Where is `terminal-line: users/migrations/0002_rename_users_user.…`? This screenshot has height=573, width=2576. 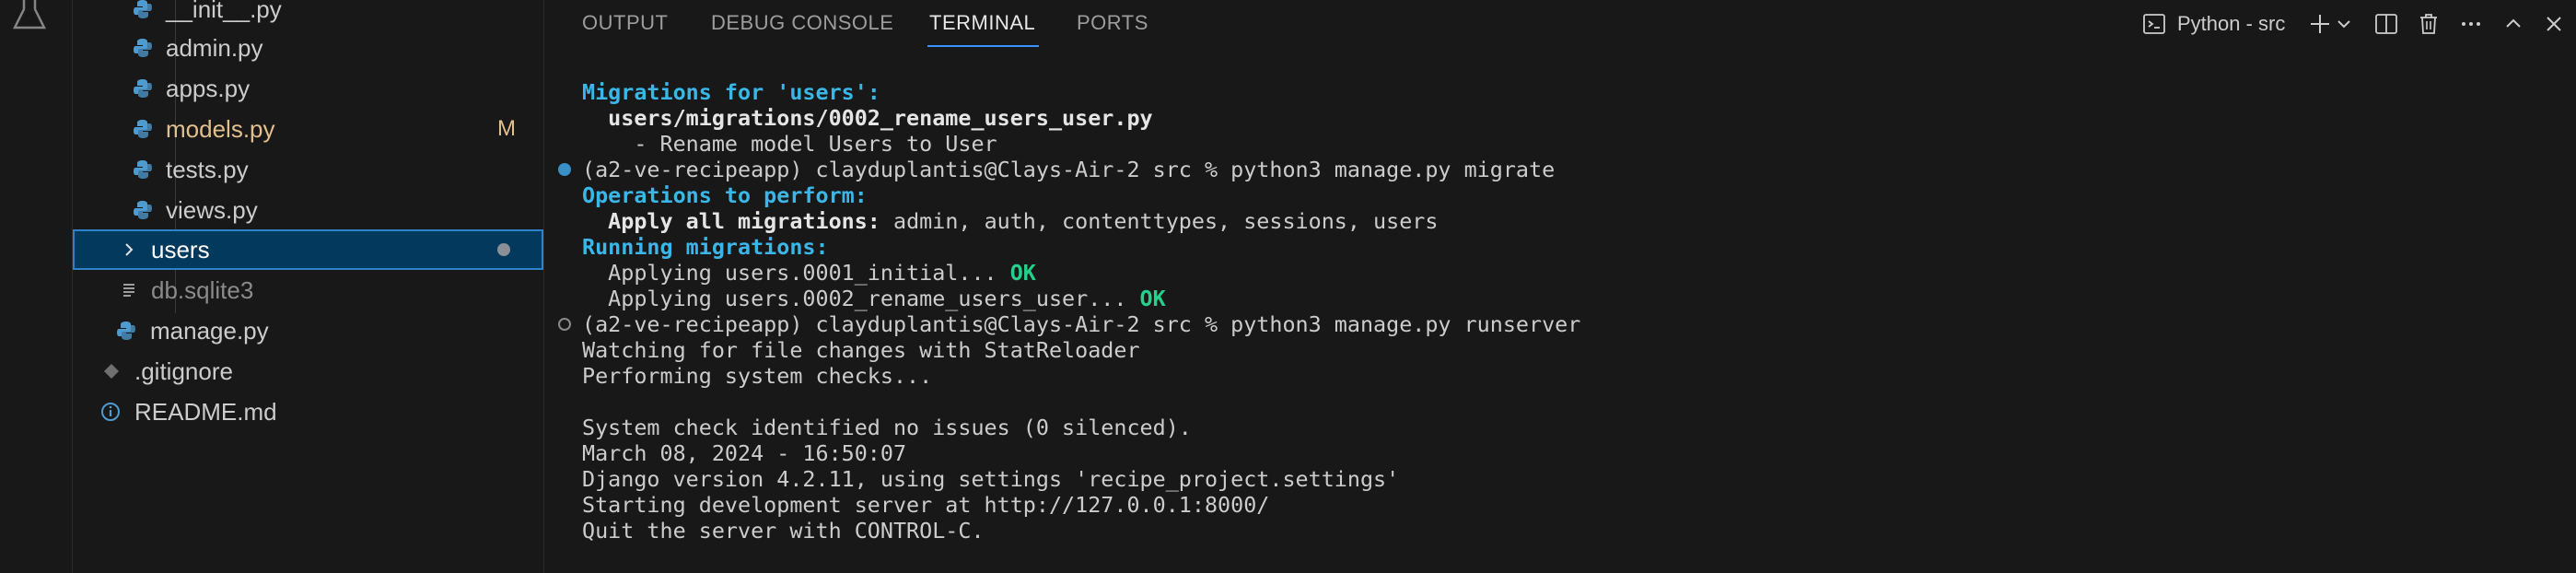
terminal-line: users/migrations/0002_rename_users_user.… is located at coordinates (867, 118).